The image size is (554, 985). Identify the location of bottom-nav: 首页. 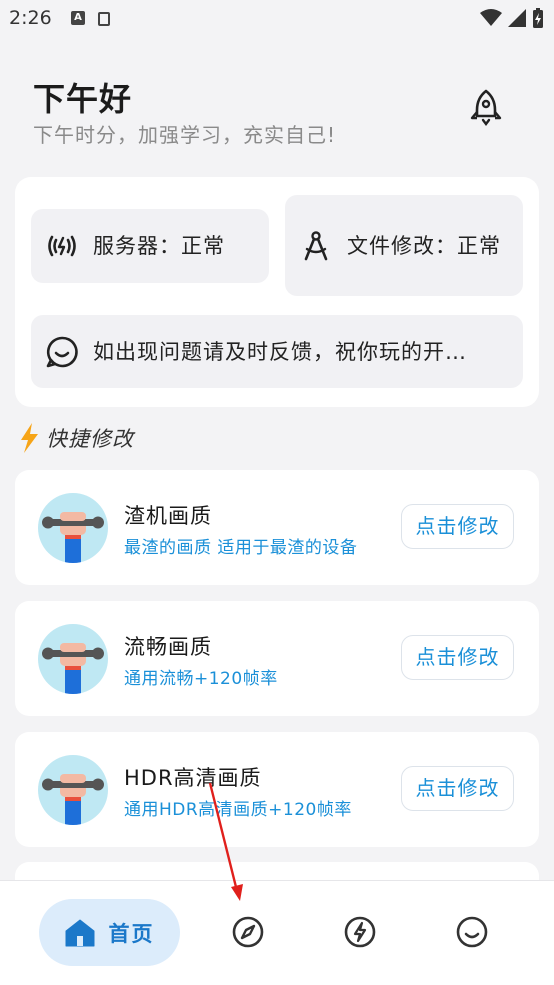
(277, 932).